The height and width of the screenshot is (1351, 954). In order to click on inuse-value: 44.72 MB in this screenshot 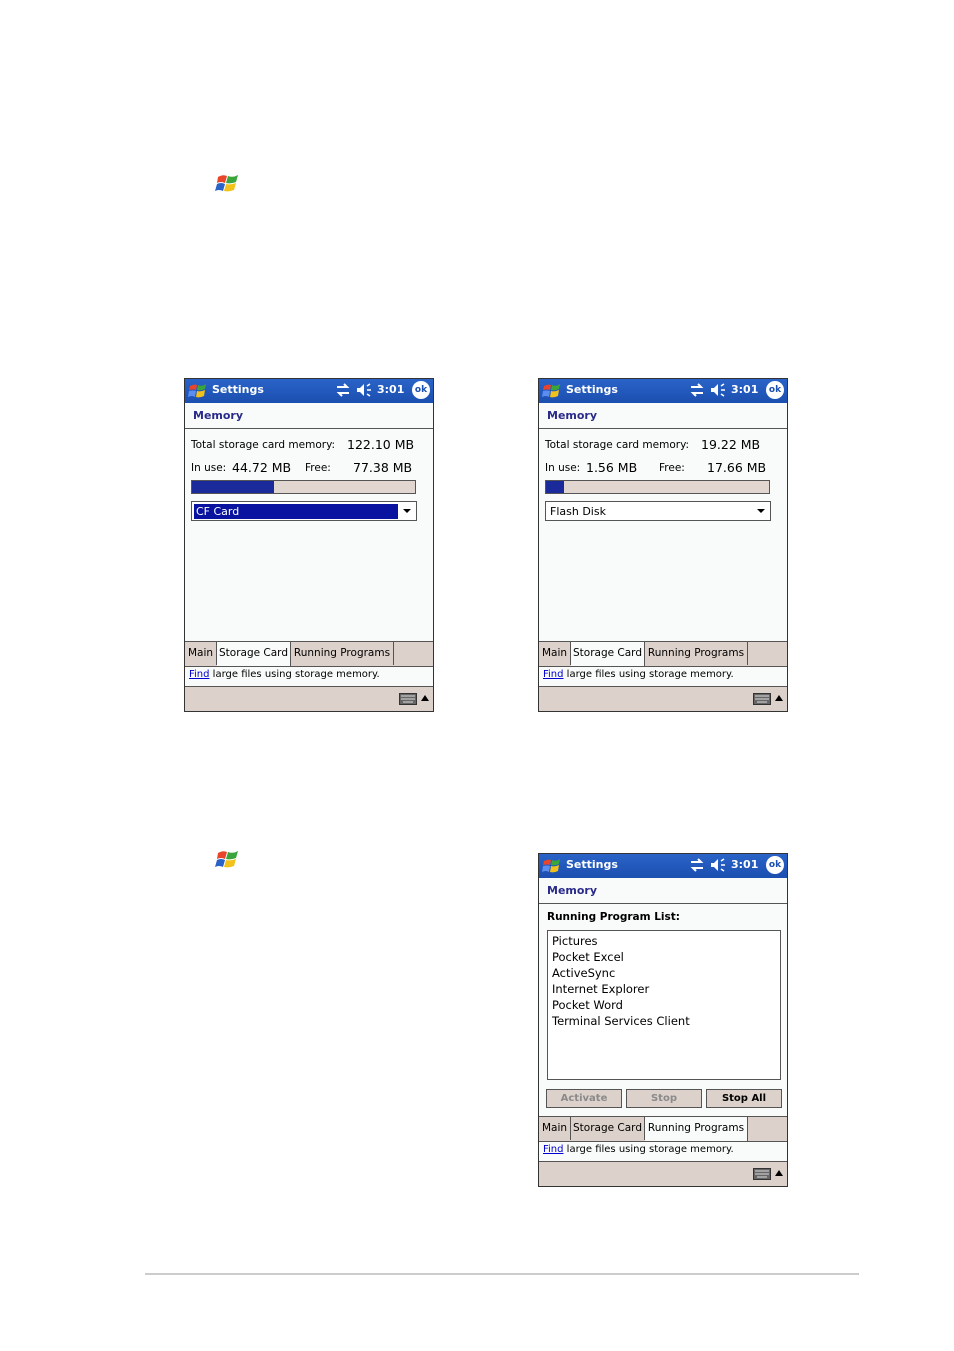, I will do `click(262, 467)`.